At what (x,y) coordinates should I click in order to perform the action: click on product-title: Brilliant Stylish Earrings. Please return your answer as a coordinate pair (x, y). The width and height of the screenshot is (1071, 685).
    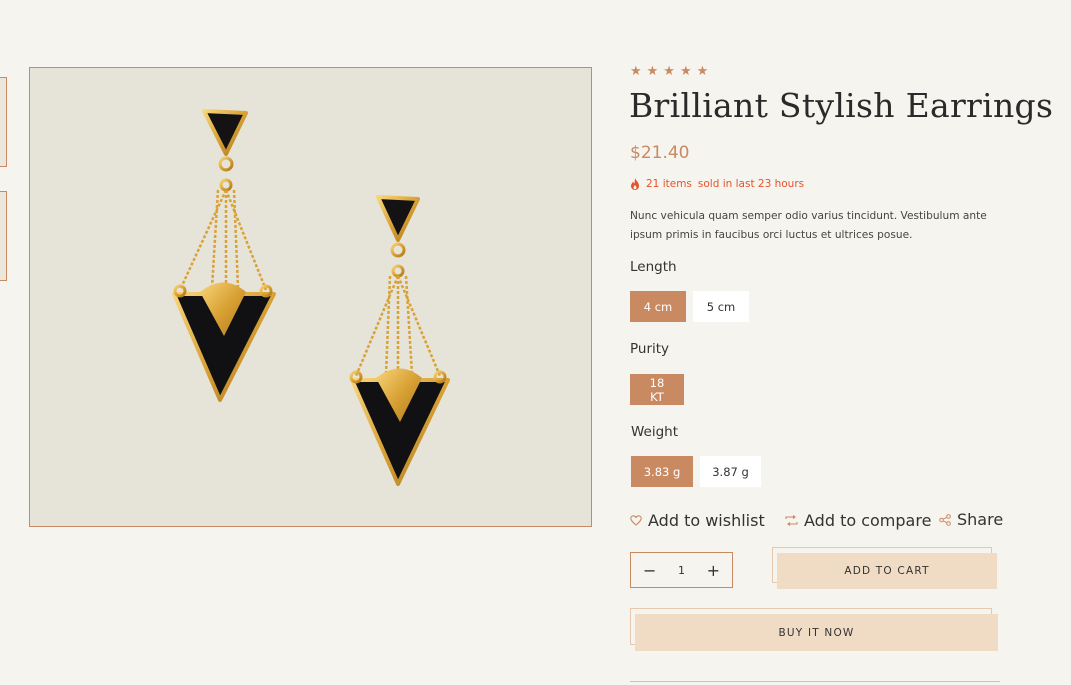
    Looking at the image, I should click on (841, 105).